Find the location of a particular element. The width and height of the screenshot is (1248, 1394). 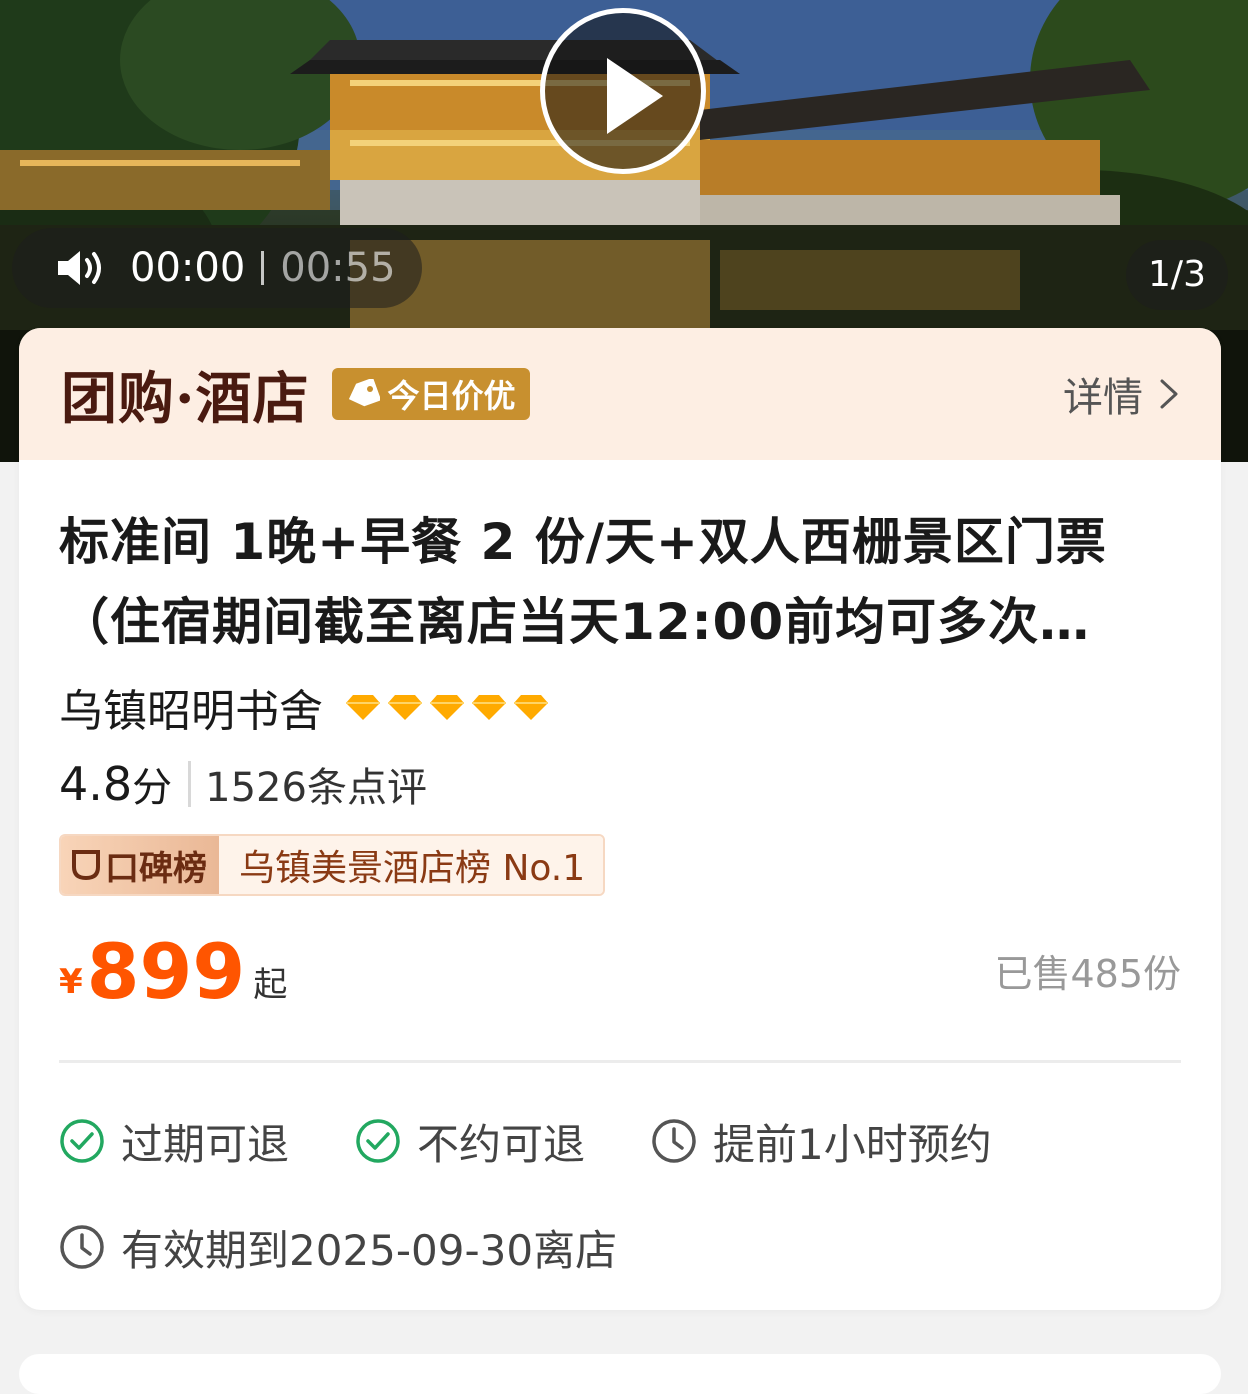

media-counter: 1/3 is located at coordinates (1177, 275).